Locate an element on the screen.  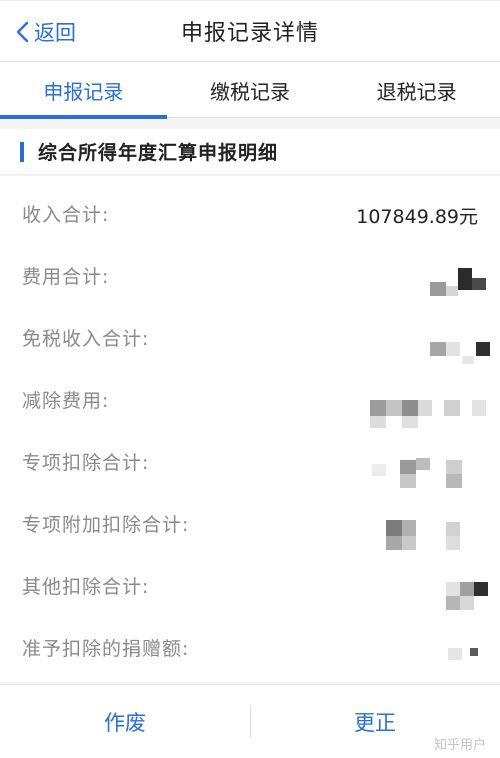
detail-row-total-income: 收入合计: 107849.89元 is located at coordinates (250, 207).